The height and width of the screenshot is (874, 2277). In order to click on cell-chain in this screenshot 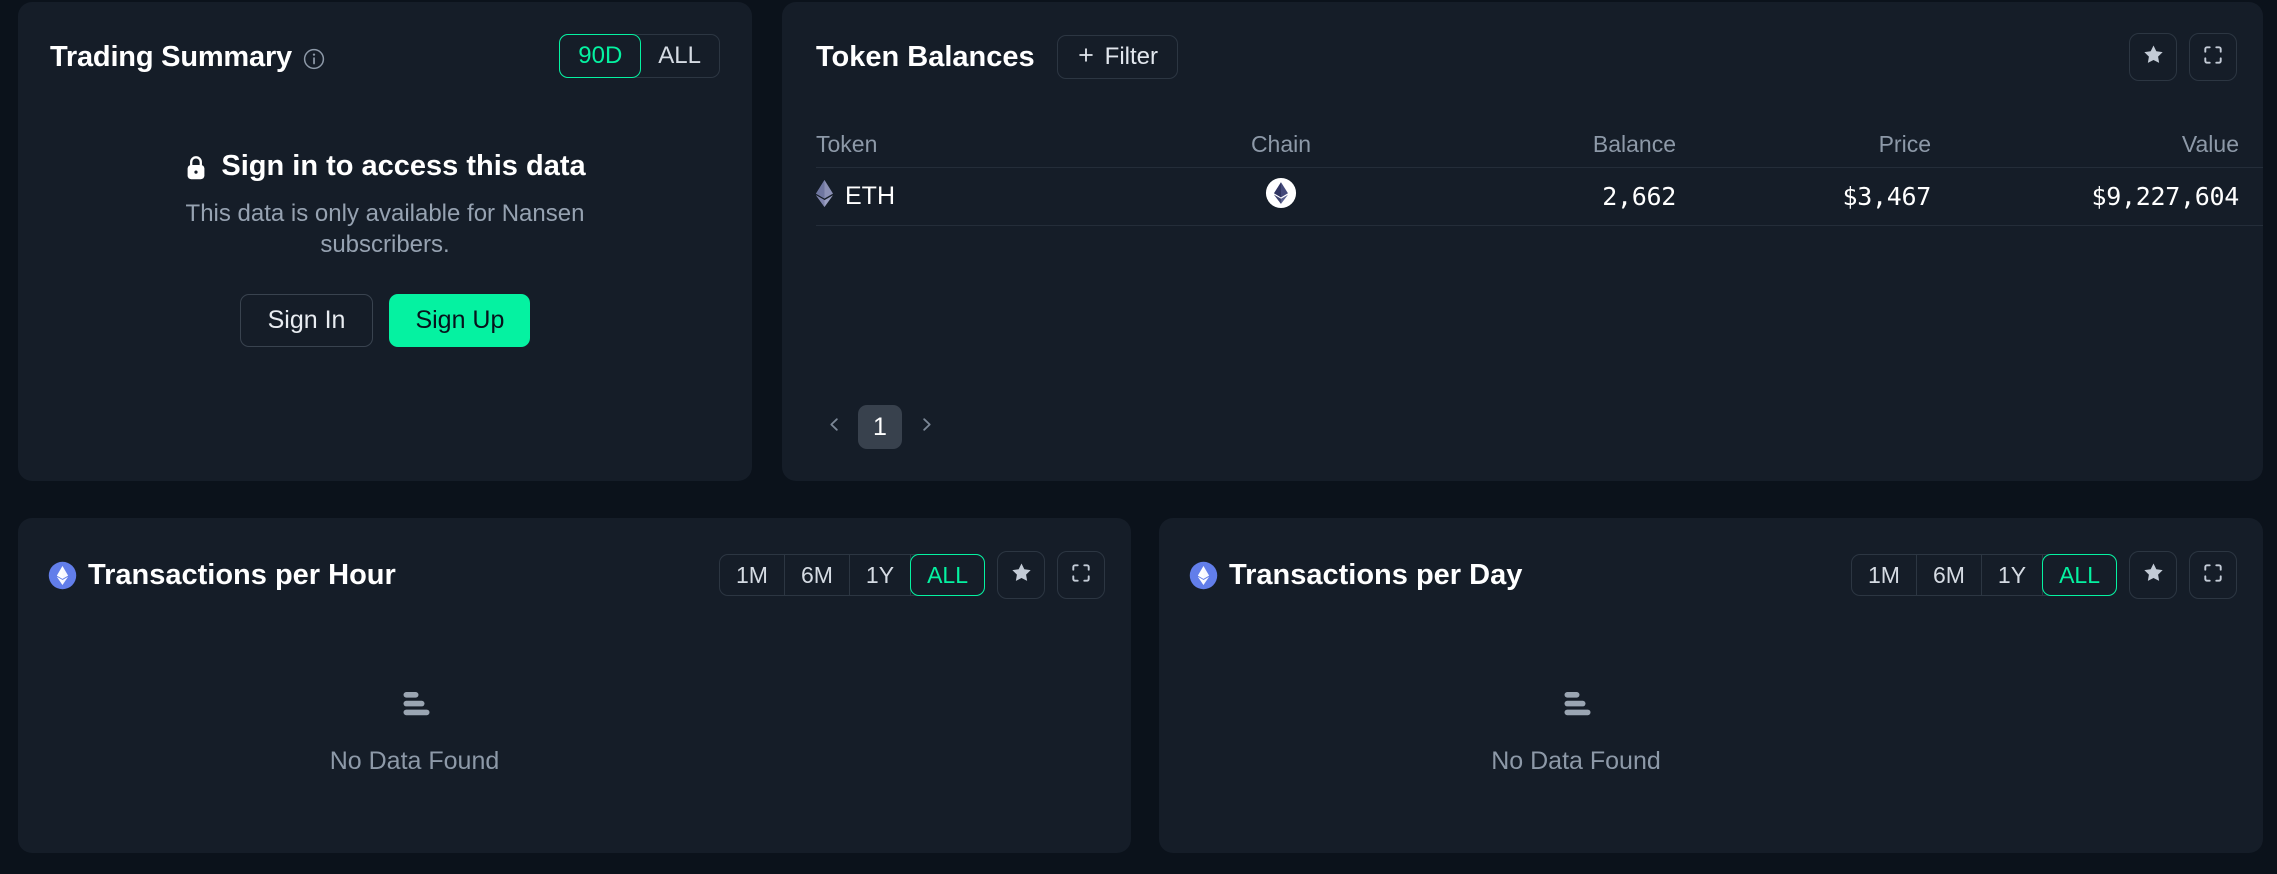, I will do `click(1281, 196)`.